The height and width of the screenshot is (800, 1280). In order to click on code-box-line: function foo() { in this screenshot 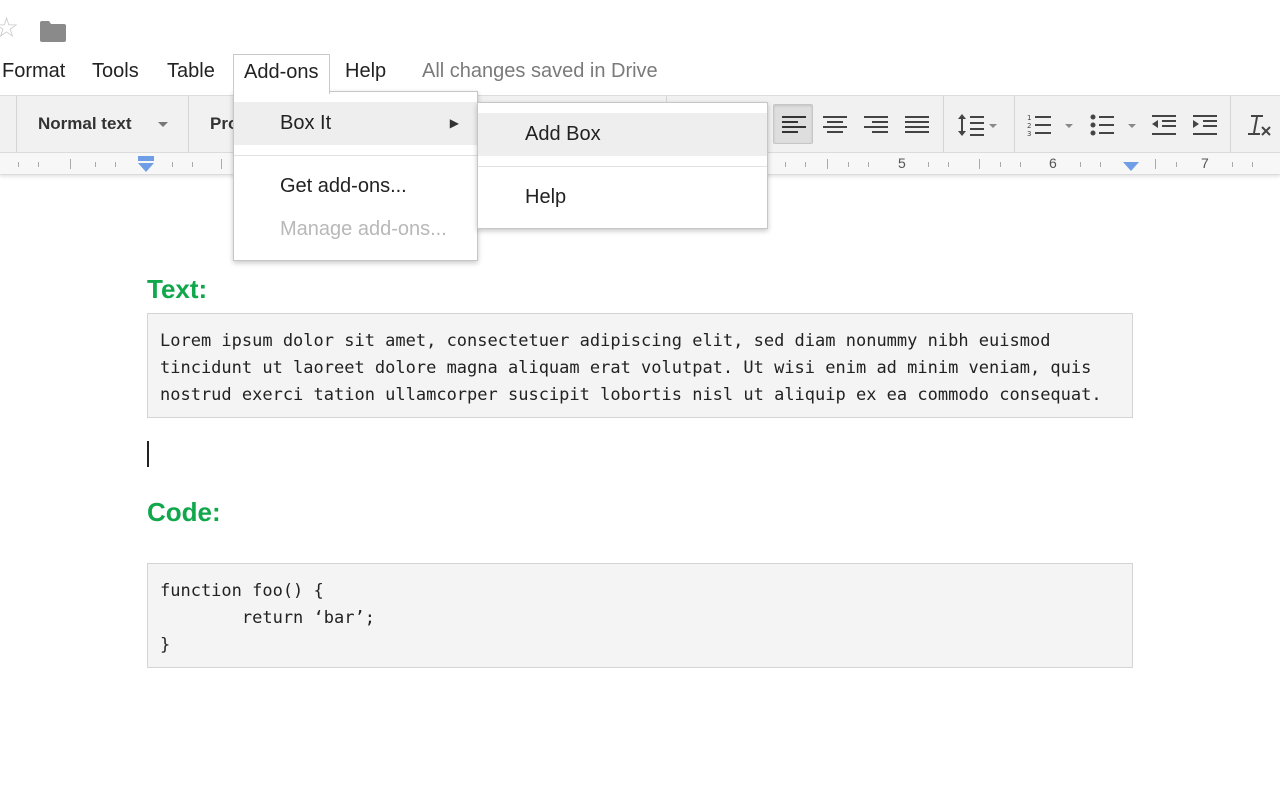, I will do `click(242, 591)`.